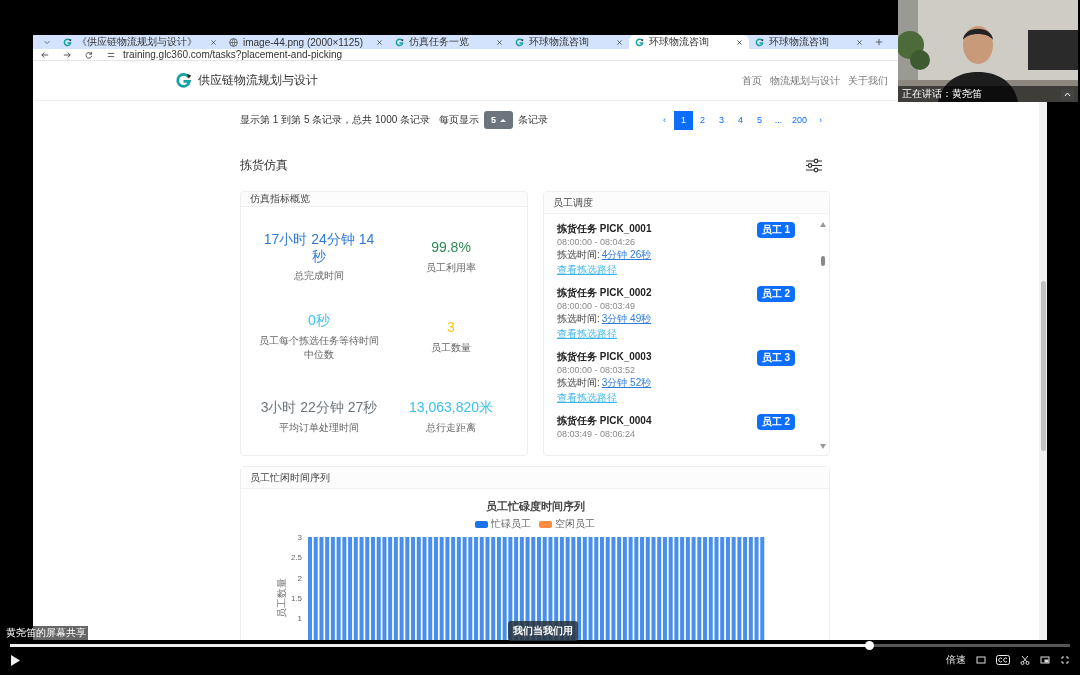 The width and height of the screenshot is (1080, 675). What do you see at coordinates (111, 54) in the screenshot?
I see `site-settings-icon` at bounding box center [111, 54].